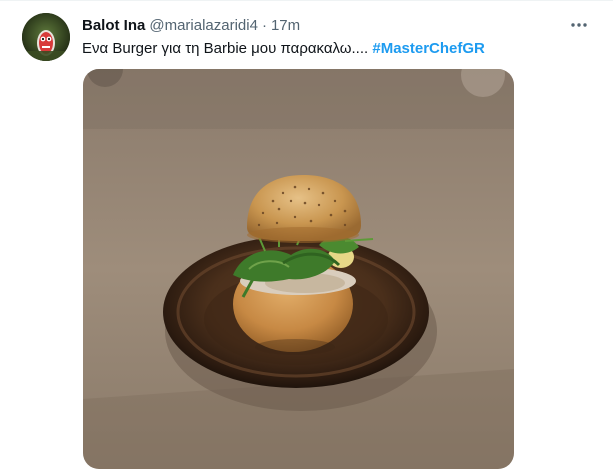 This screenshot has width=613, height=469. Describe the element at coordinates (203, 25) in the screenshot. I see `author-handle: @marialazaridi4` at that location.